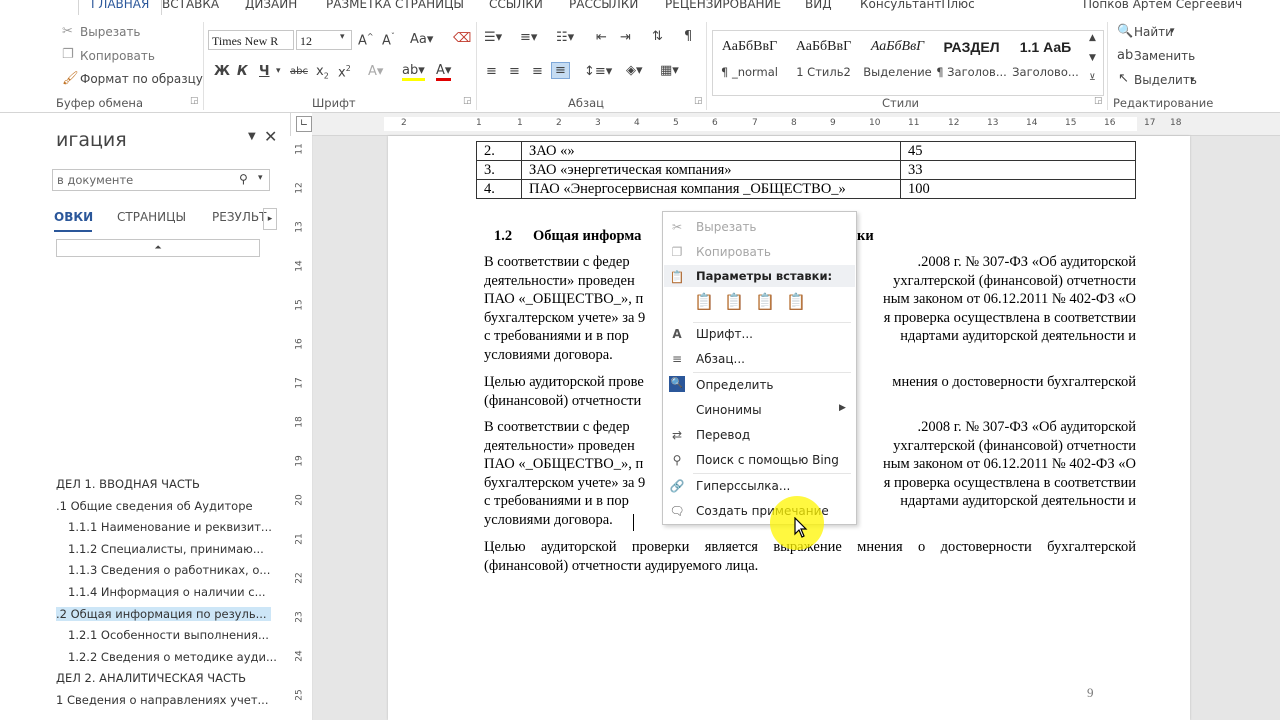 The image size is (1280, 720). I want to click on paste-keep-source-icon: 📋, so click(704, 304).